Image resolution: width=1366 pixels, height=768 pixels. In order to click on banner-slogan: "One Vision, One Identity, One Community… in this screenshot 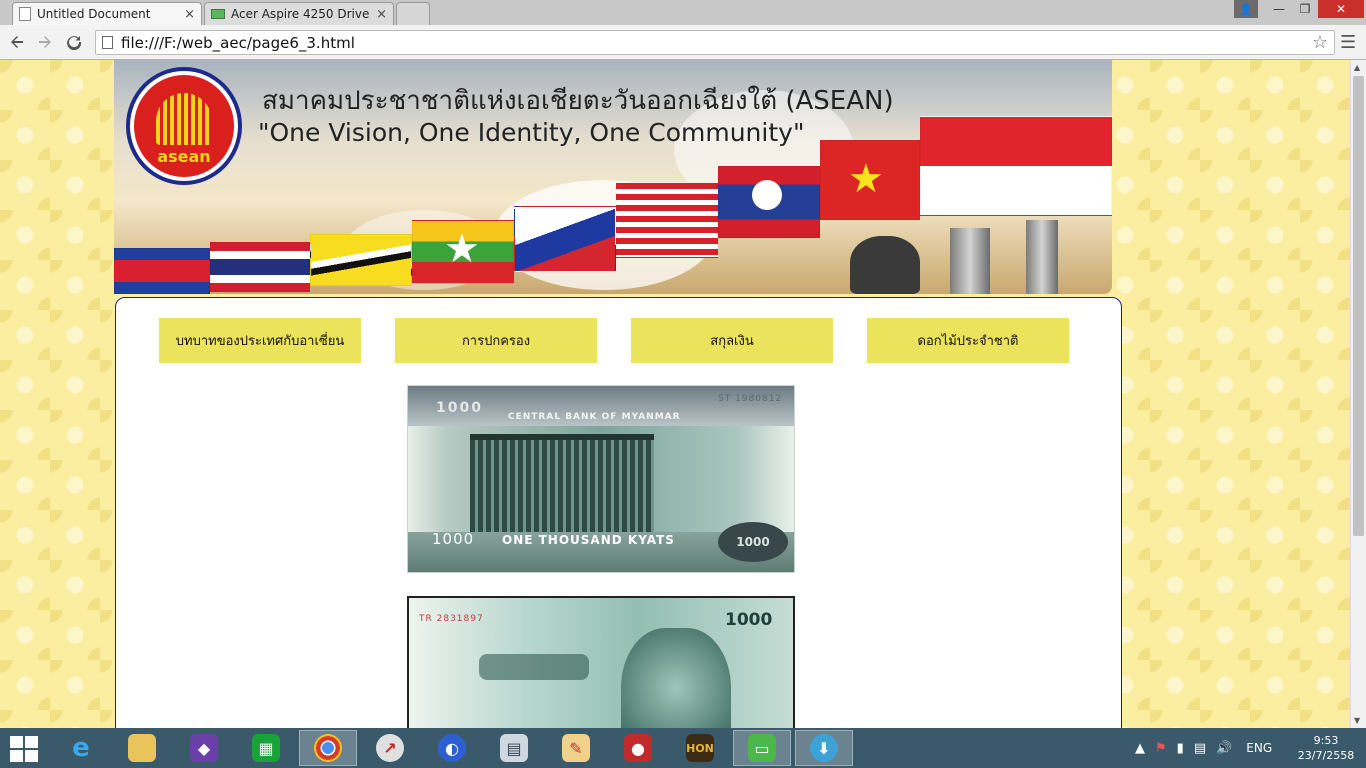, I will do `click(531, 132)`.